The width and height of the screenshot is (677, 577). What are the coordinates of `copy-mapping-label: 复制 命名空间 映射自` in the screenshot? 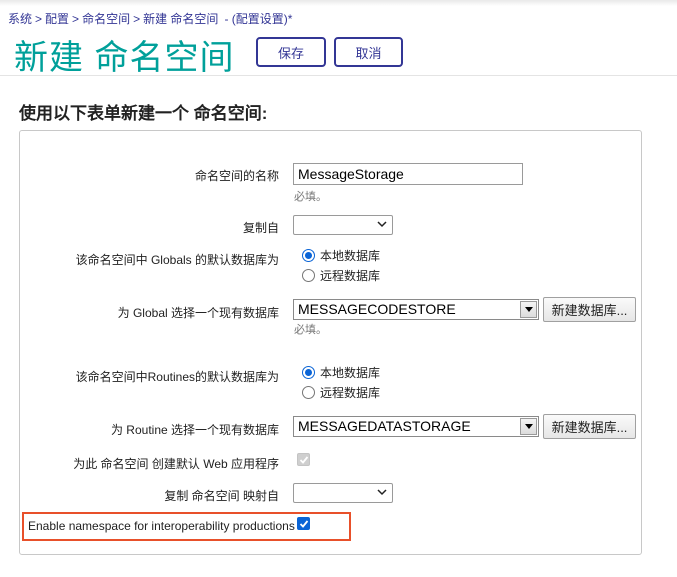 It's located at (221, 496).